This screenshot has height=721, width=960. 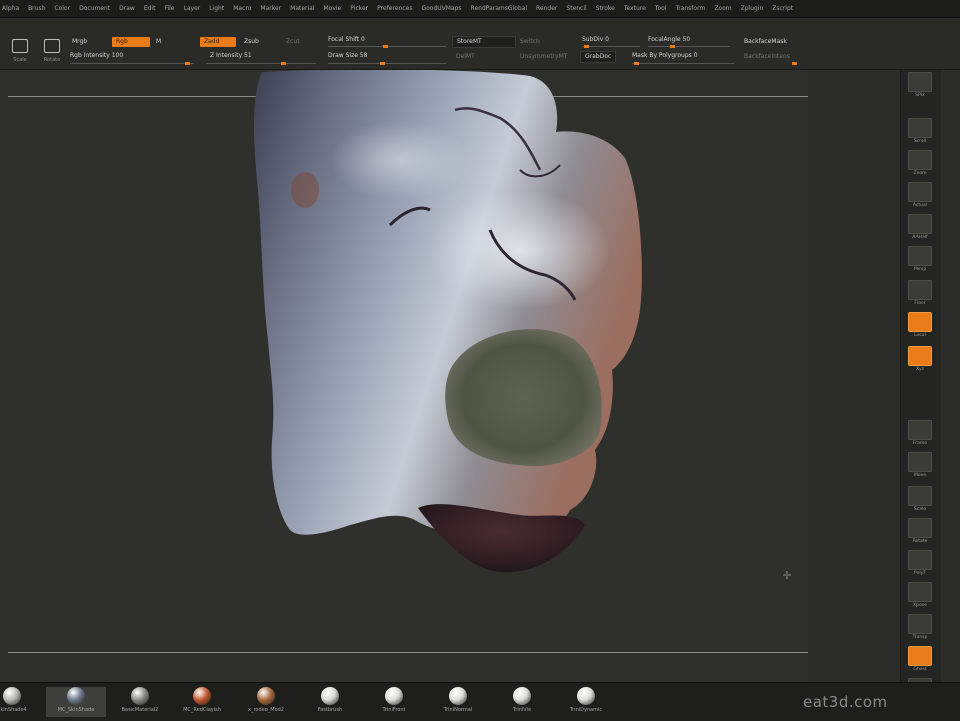 What do you see at coordinates (920, 164) in the screenshot?
I see `sidebar-button-zoom: Zoom` at bounding box center [920, 164].